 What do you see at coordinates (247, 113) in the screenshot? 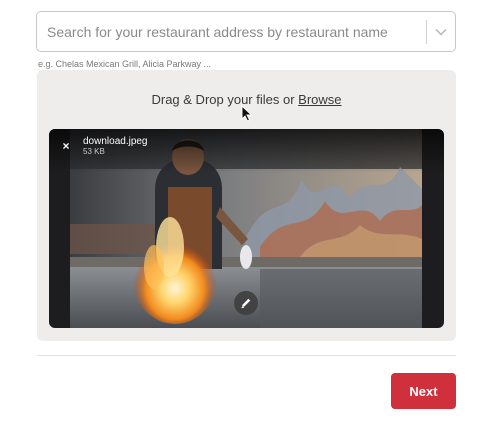
I see `mouse-cursor-icon` at bounding box center [247, 113].